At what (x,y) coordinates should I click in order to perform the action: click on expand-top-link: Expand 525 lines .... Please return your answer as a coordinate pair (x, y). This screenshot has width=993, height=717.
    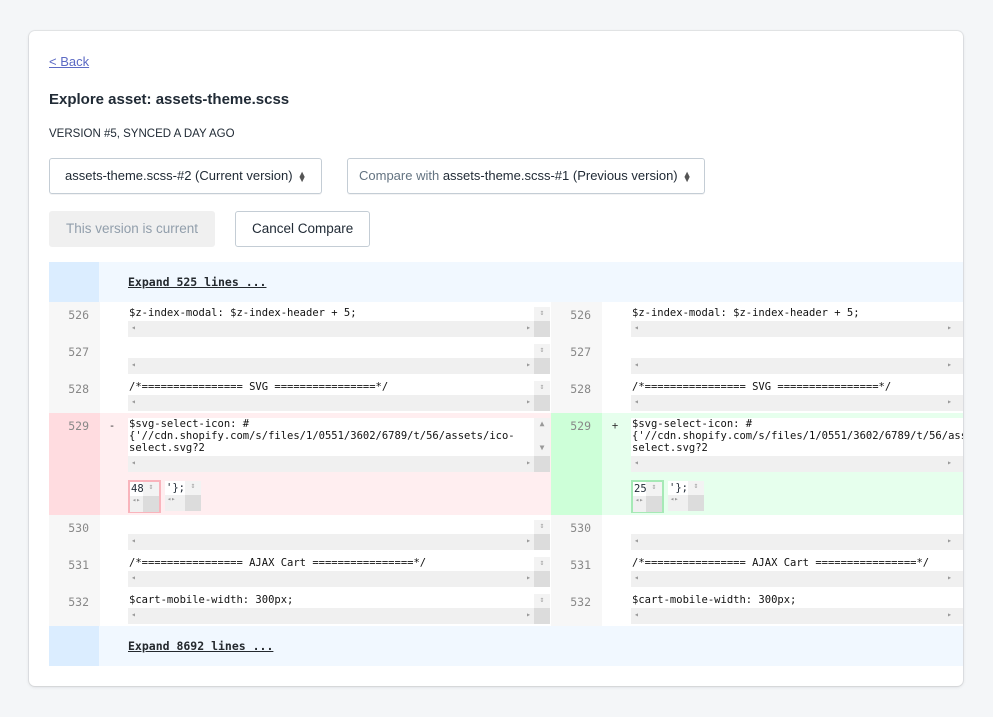
    Looking at the image, I should click on (197, 282).